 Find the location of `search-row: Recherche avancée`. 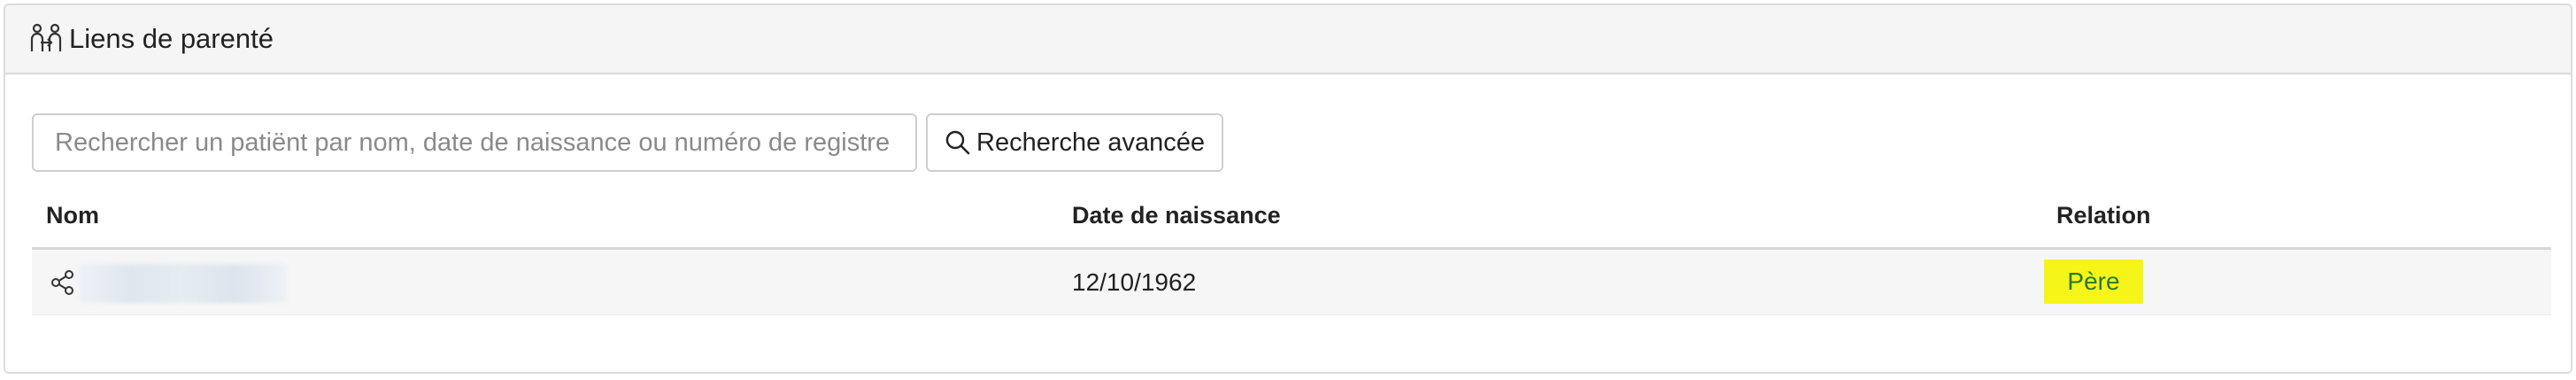

search-row: Recherche avancée is located at coordinates (627, 142).